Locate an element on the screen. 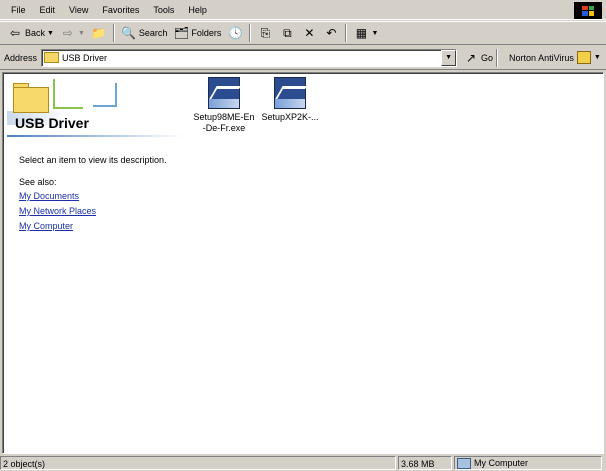  folder-large-icon is located at coordinates (31, 100).